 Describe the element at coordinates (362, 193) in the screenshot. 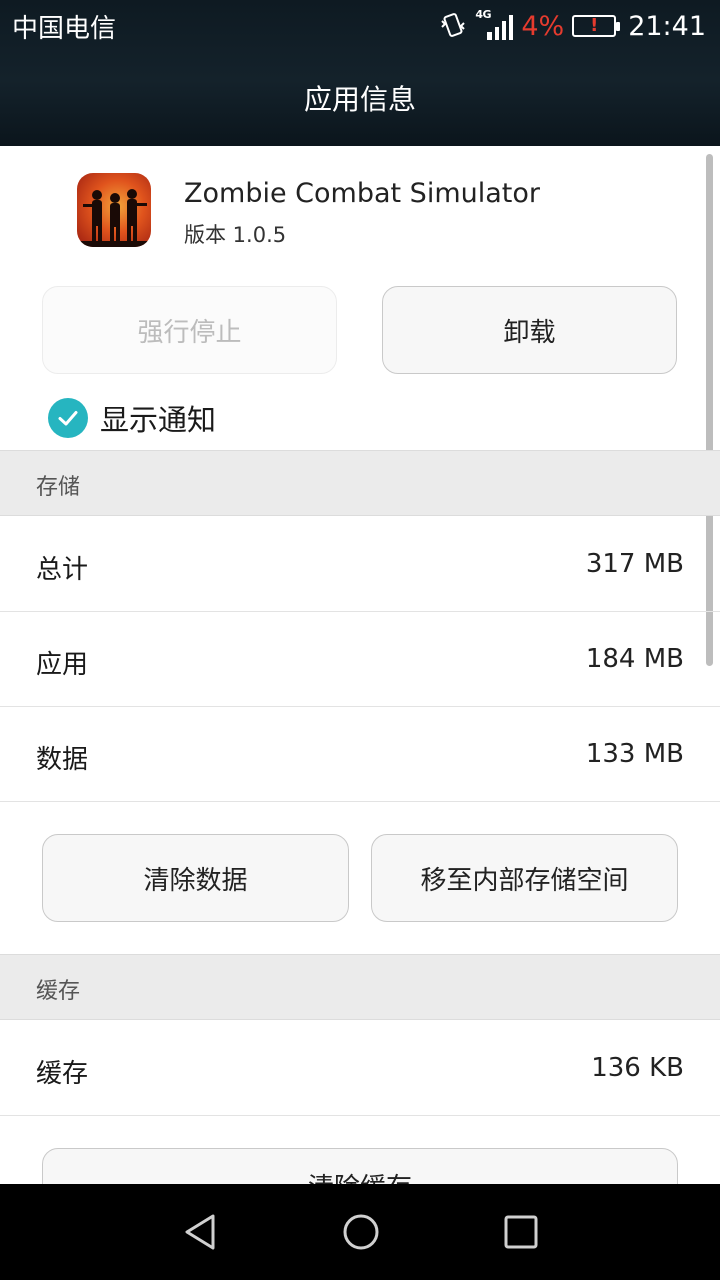

I see `app-name: Zombie Combat Simulator` at that location.